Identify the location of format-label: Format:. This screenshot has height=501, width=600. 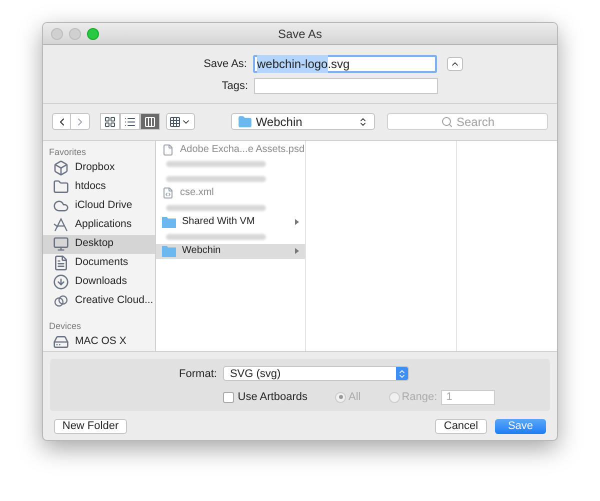
(198, 374).